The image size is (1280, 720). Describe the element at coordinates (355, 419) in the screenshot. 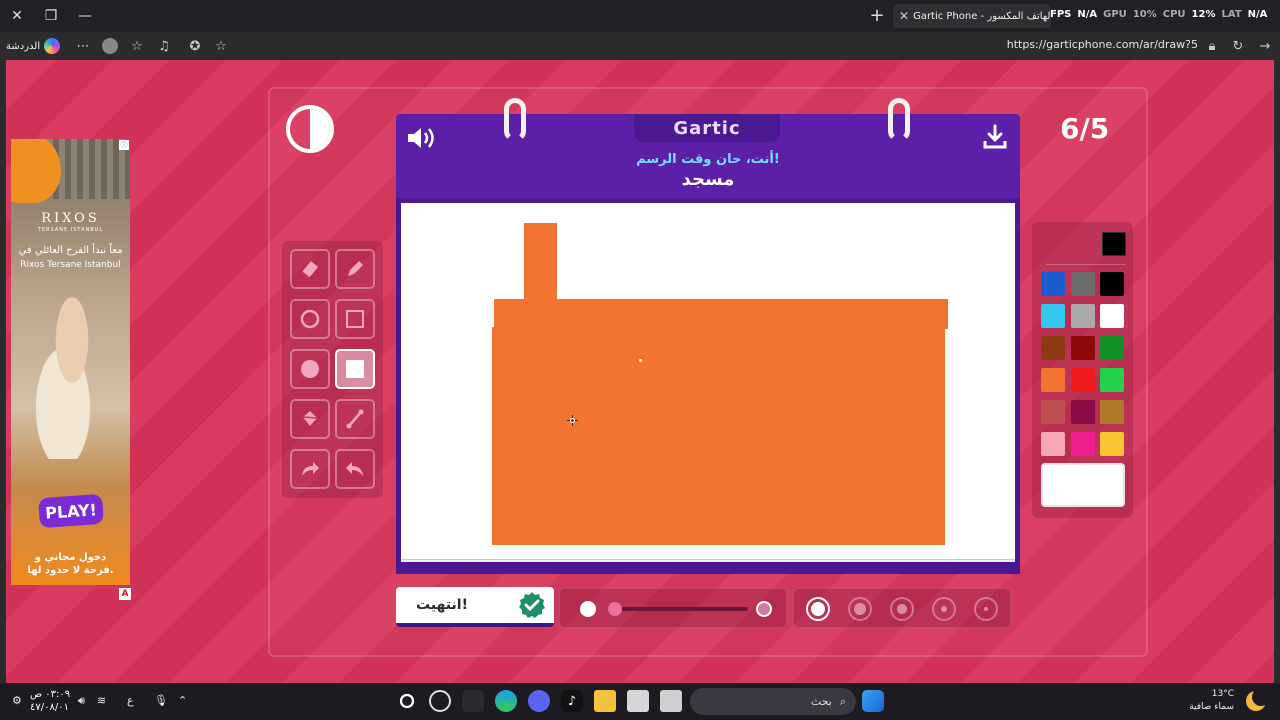

I see `line-tool` at that location.